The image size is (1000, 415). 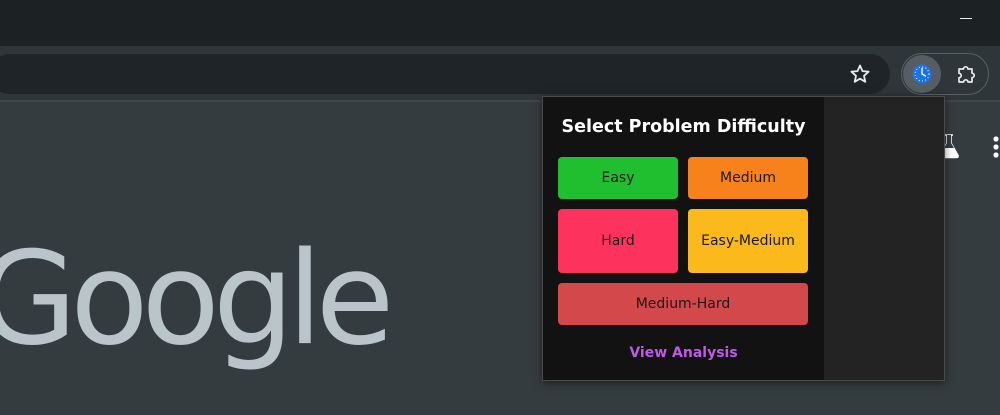 I want to click on browser-toolbar, so click(x=500, y=74).